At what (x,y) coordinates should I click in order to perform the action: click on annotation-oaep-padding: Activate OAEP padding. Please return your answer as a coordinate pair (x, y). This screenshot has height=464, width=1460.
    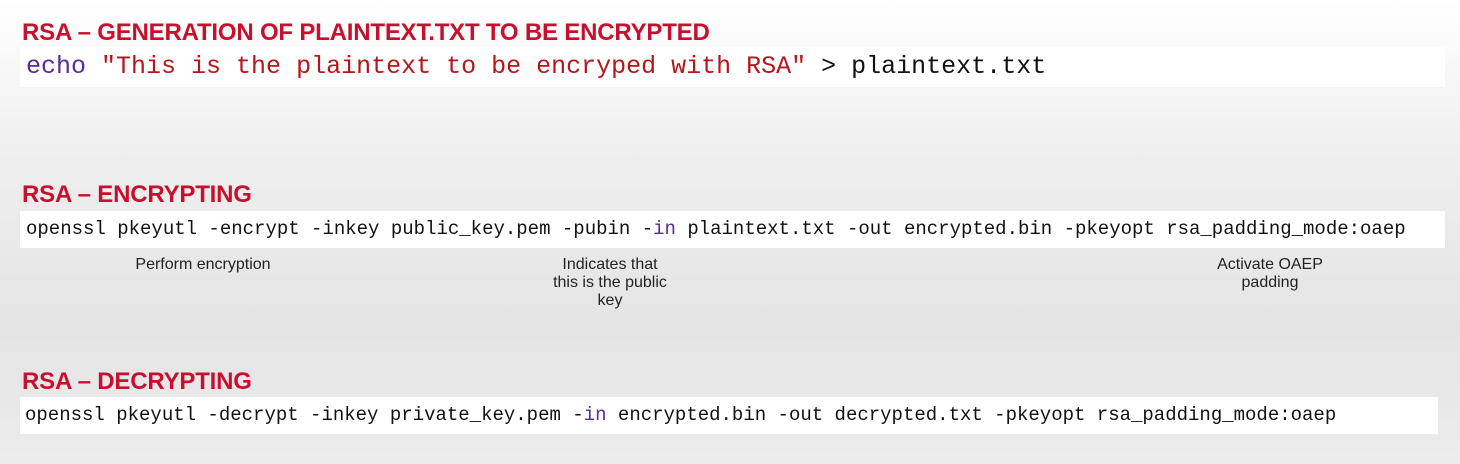
    Looking at the image, I should click on (1270, 273).